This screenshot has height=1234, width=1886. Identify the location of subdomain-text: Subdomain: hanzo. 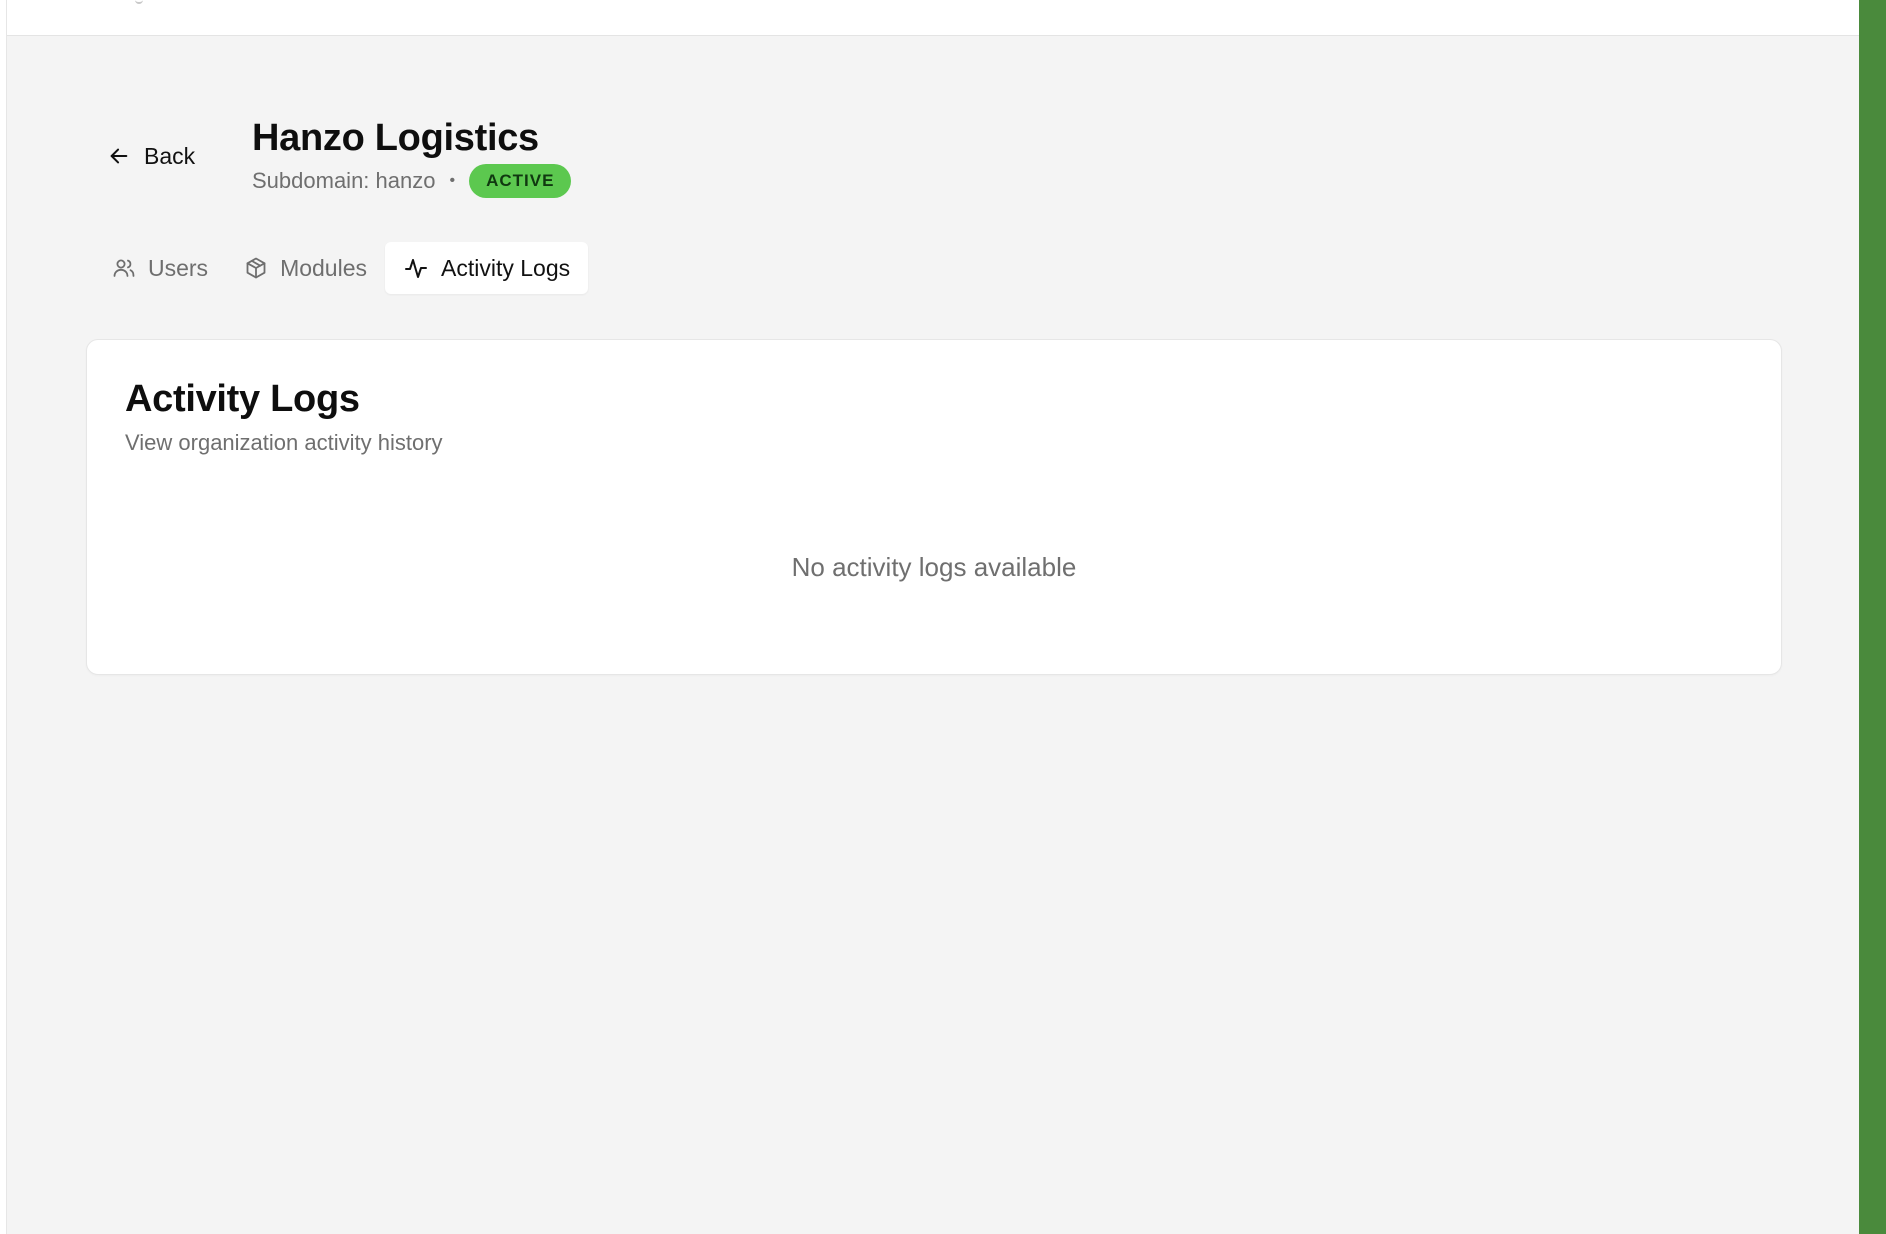
(344, 180).